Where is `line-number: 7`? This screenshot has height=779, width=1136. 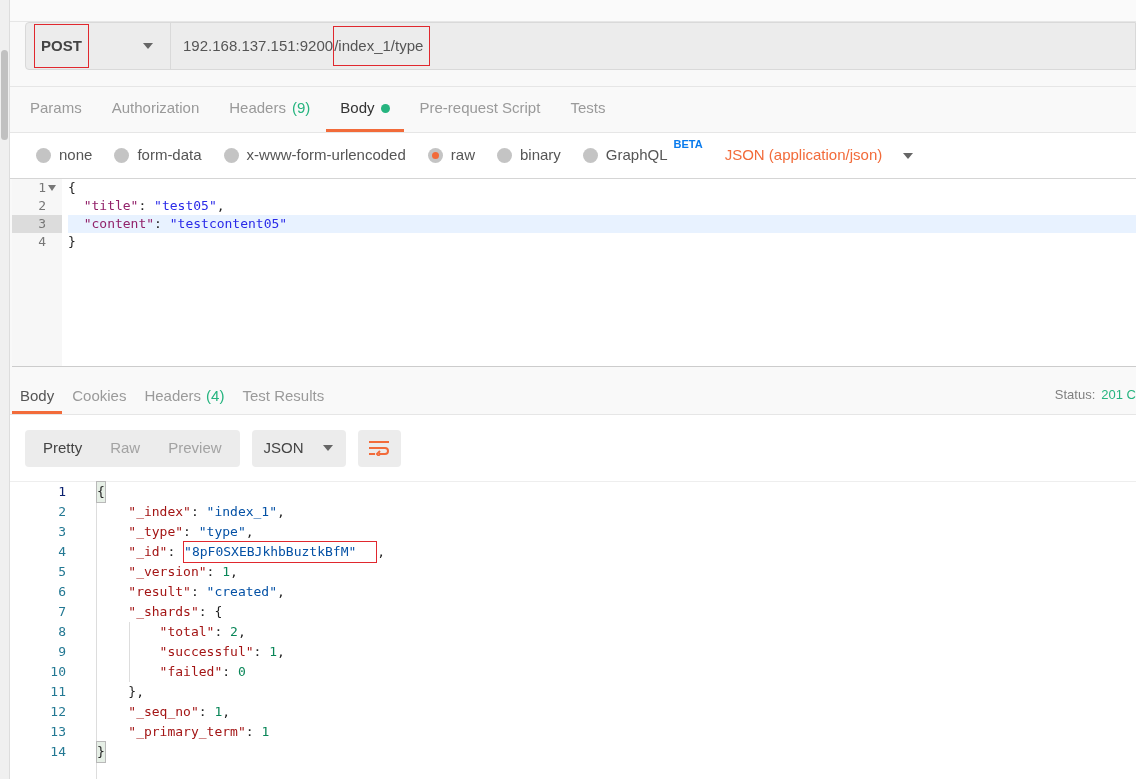 line-number: 7 is located at coordinates (62, 611).